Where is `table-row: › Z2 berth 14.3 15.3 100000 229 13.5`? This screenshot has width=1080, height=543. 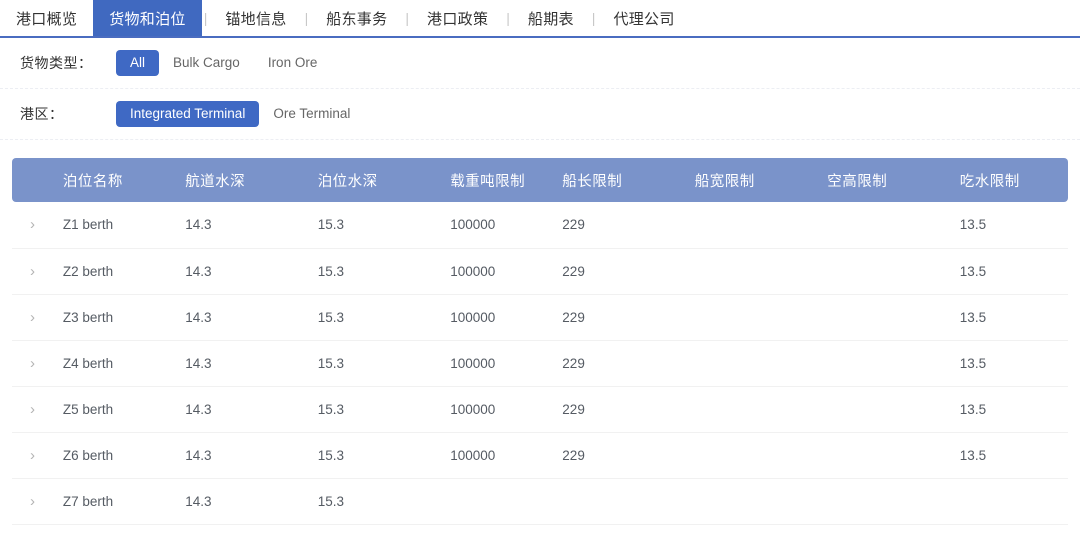
table-row: › Z2 berth 14.3 15.3 100000 229 13.5 is located at coordinates (540, 271).